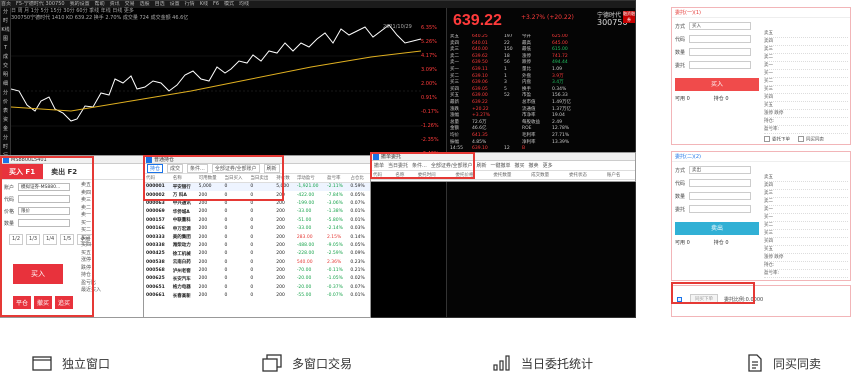  Describe the element at coordinates (811, 139) in the screenshot. I see `option-checkbox: 同买同卖` at that location.